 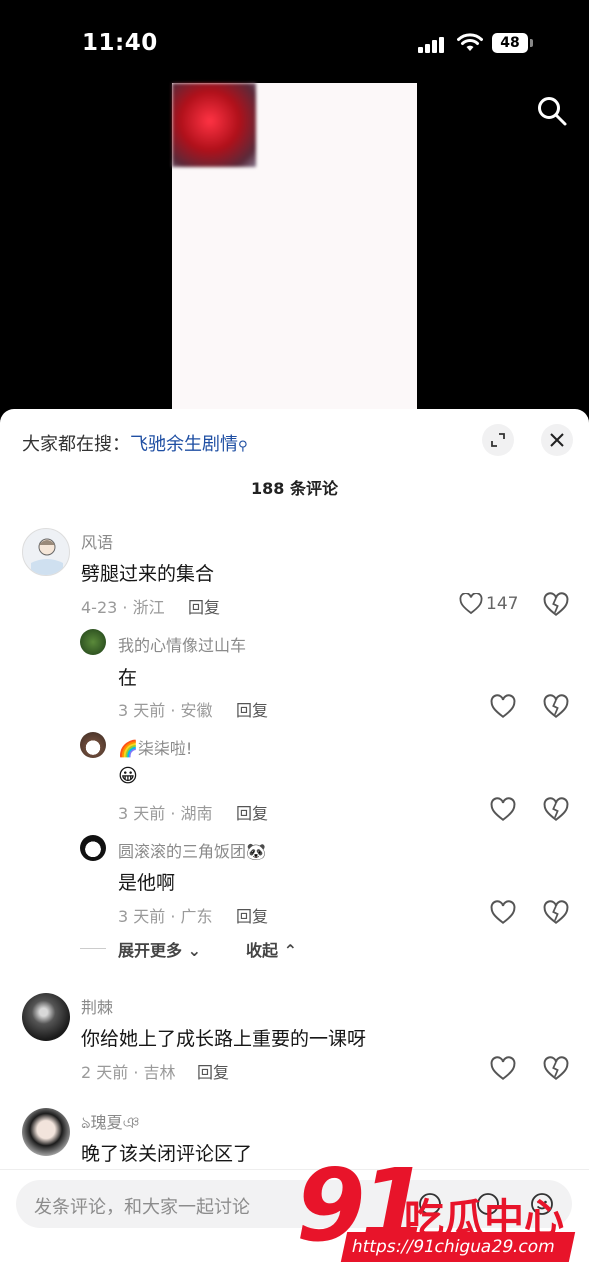 What do you see at coordinates (287, 950) in the screenshot?
I see `chevron-up-icon: ⌃` at bounding box center [287, 950].